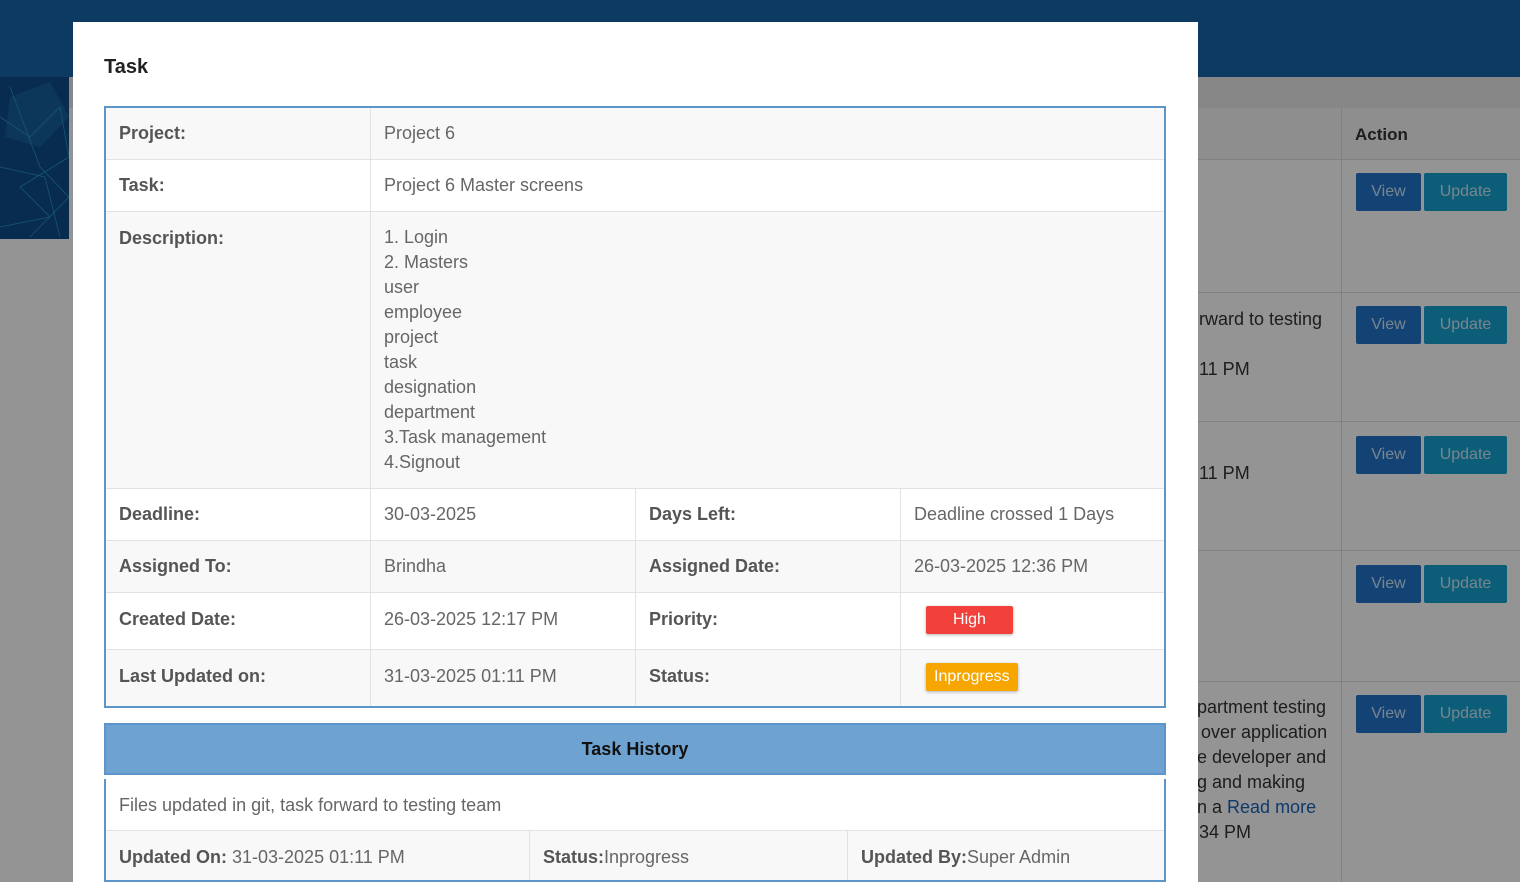  What do you see at coordinates (422, 462) in the screenshot?
I see `description-line: 4.Signout` at bounding box center [422, 462].